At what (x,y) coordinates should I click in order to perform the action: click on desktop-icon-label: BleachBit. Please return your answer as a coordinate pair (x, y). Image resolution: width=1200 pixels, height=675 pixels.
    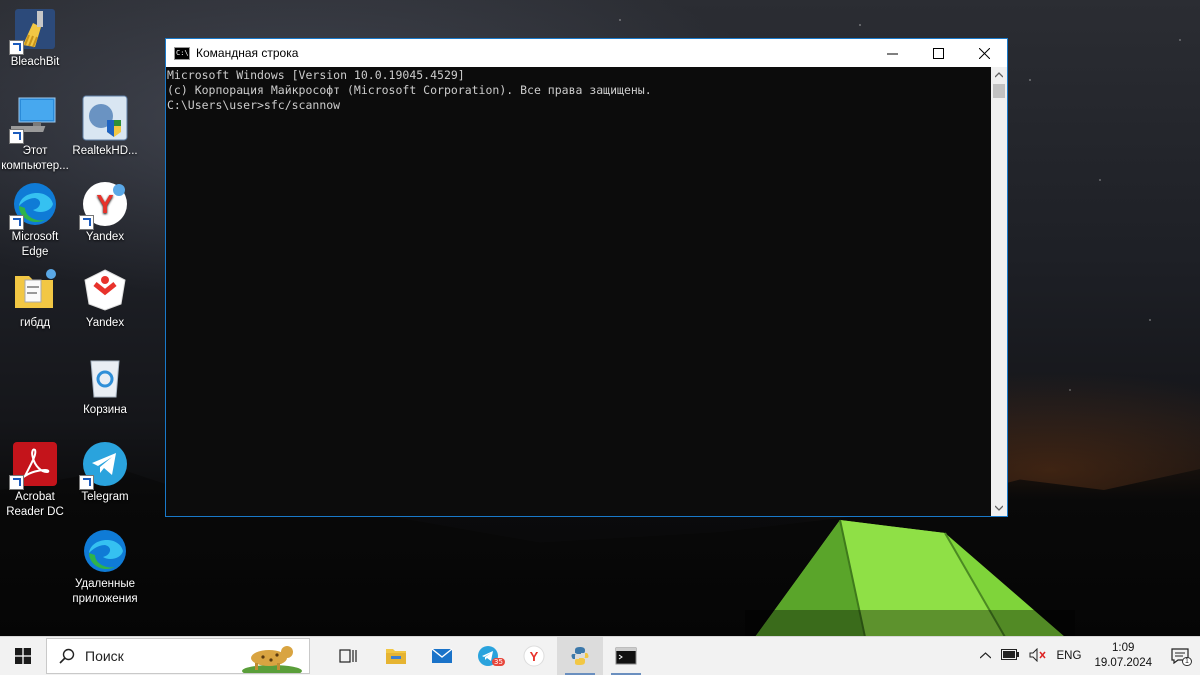
    Looking at the image, I should click on (35, 62).